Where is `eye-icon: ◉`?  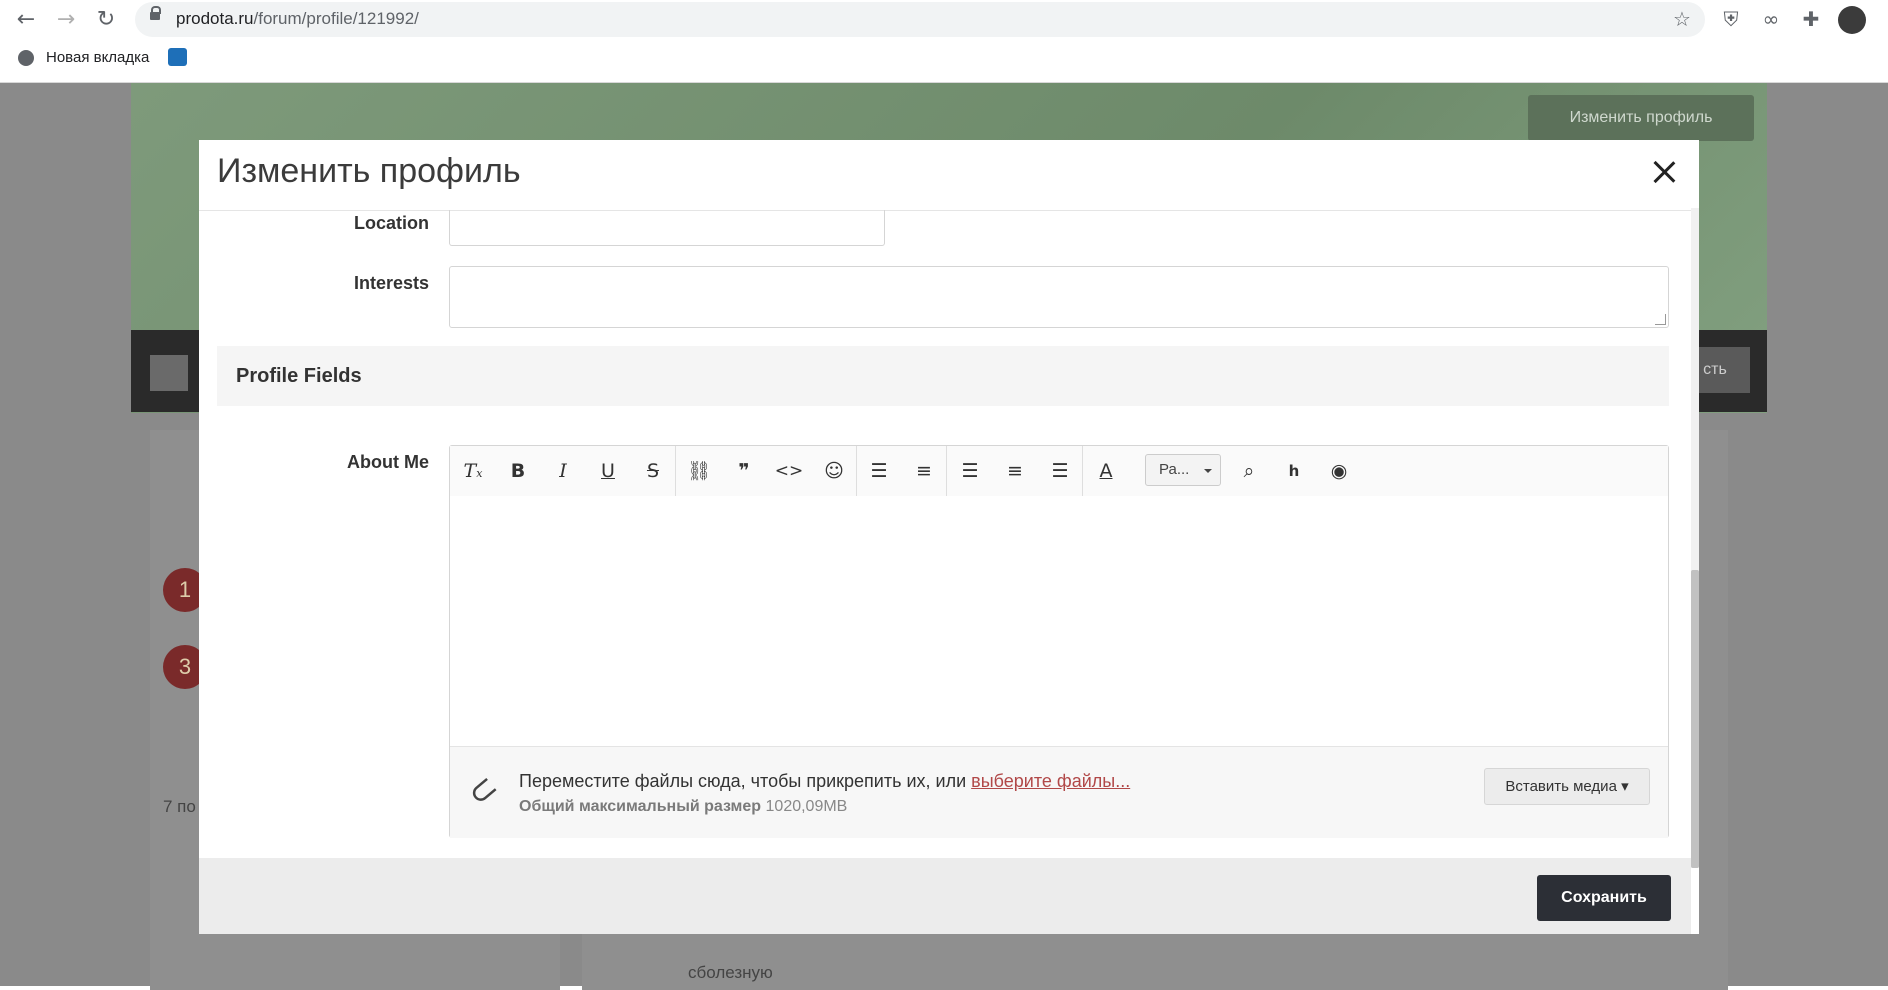
eye-icon: ◉ is located at coordinates (1339, 471).